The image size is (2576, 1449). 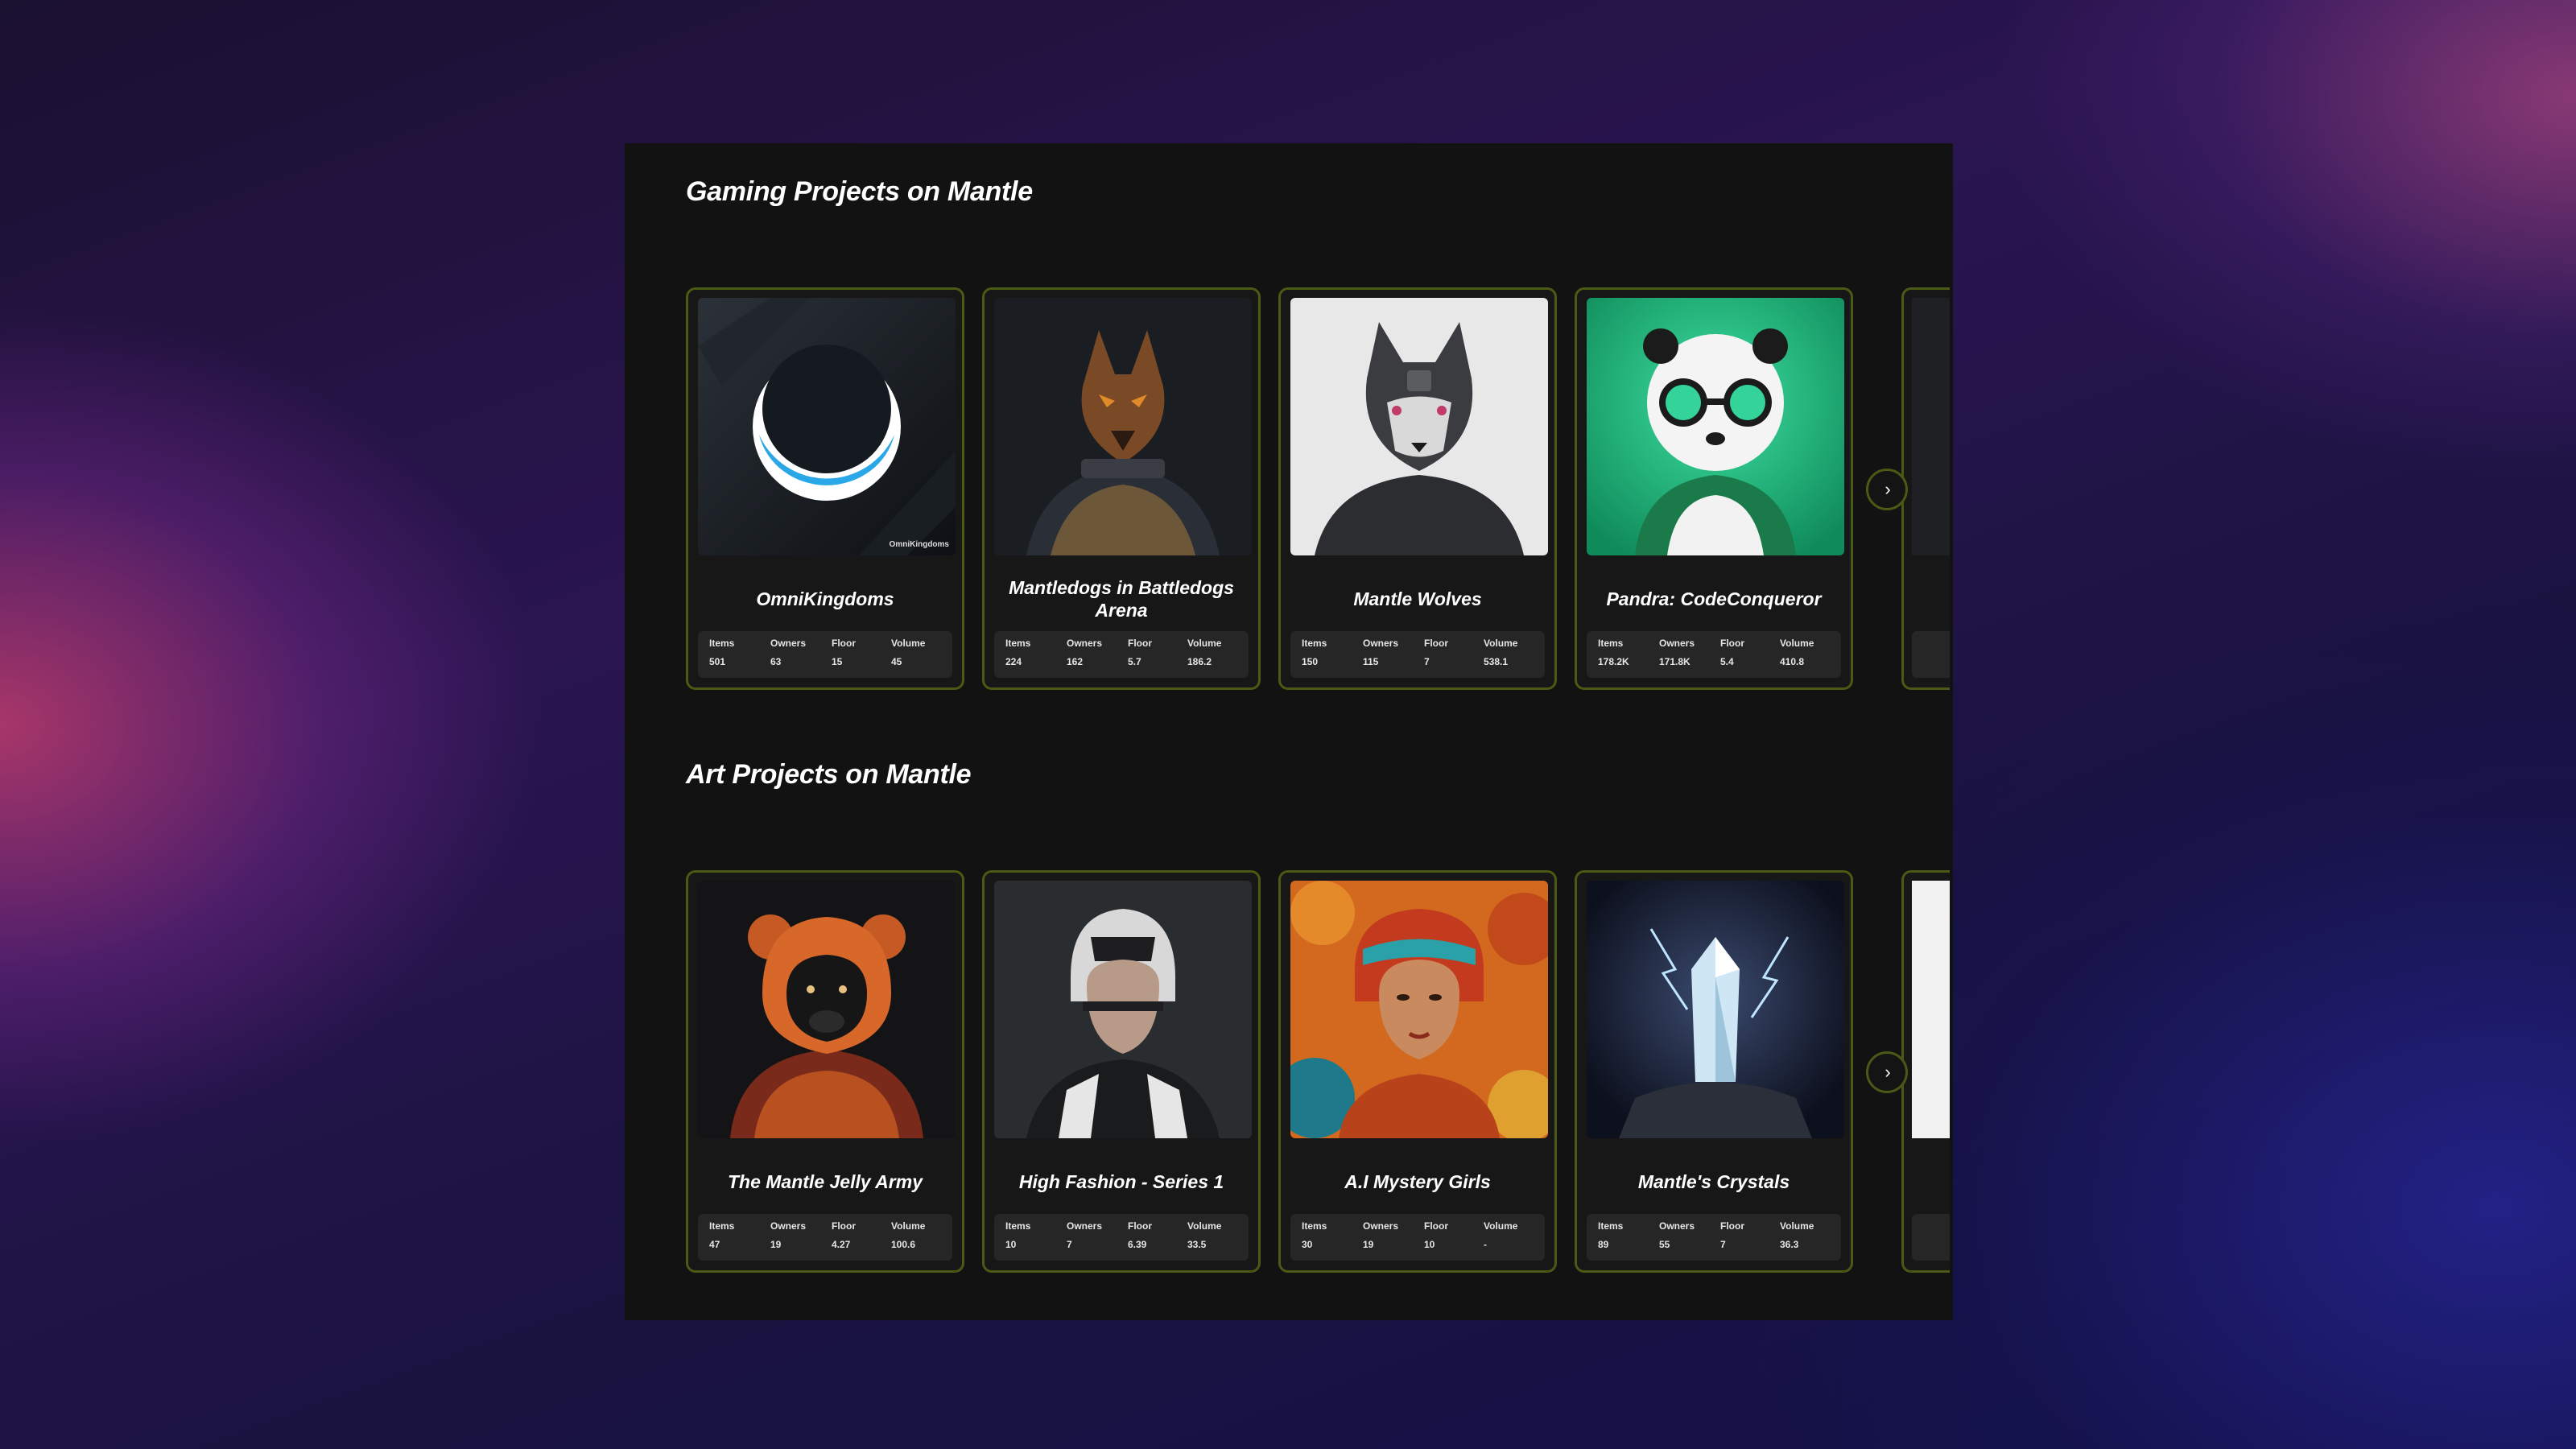 What do you see at coordinates (1417, 1181) in the screenshot?
I see `project-name: A.I Mystery Girls` at bounding box center [1417, 1181].